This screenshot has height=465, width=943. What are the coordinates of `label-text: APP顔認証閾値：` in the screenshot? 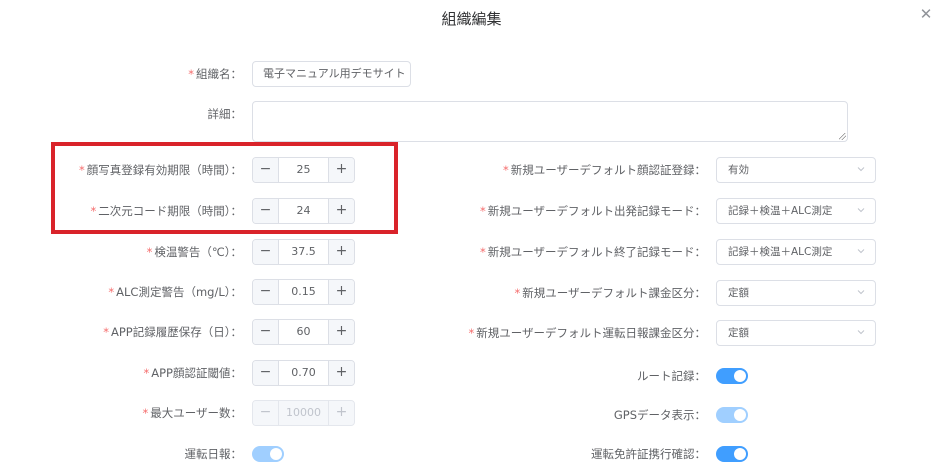 It's located at (196, 373).